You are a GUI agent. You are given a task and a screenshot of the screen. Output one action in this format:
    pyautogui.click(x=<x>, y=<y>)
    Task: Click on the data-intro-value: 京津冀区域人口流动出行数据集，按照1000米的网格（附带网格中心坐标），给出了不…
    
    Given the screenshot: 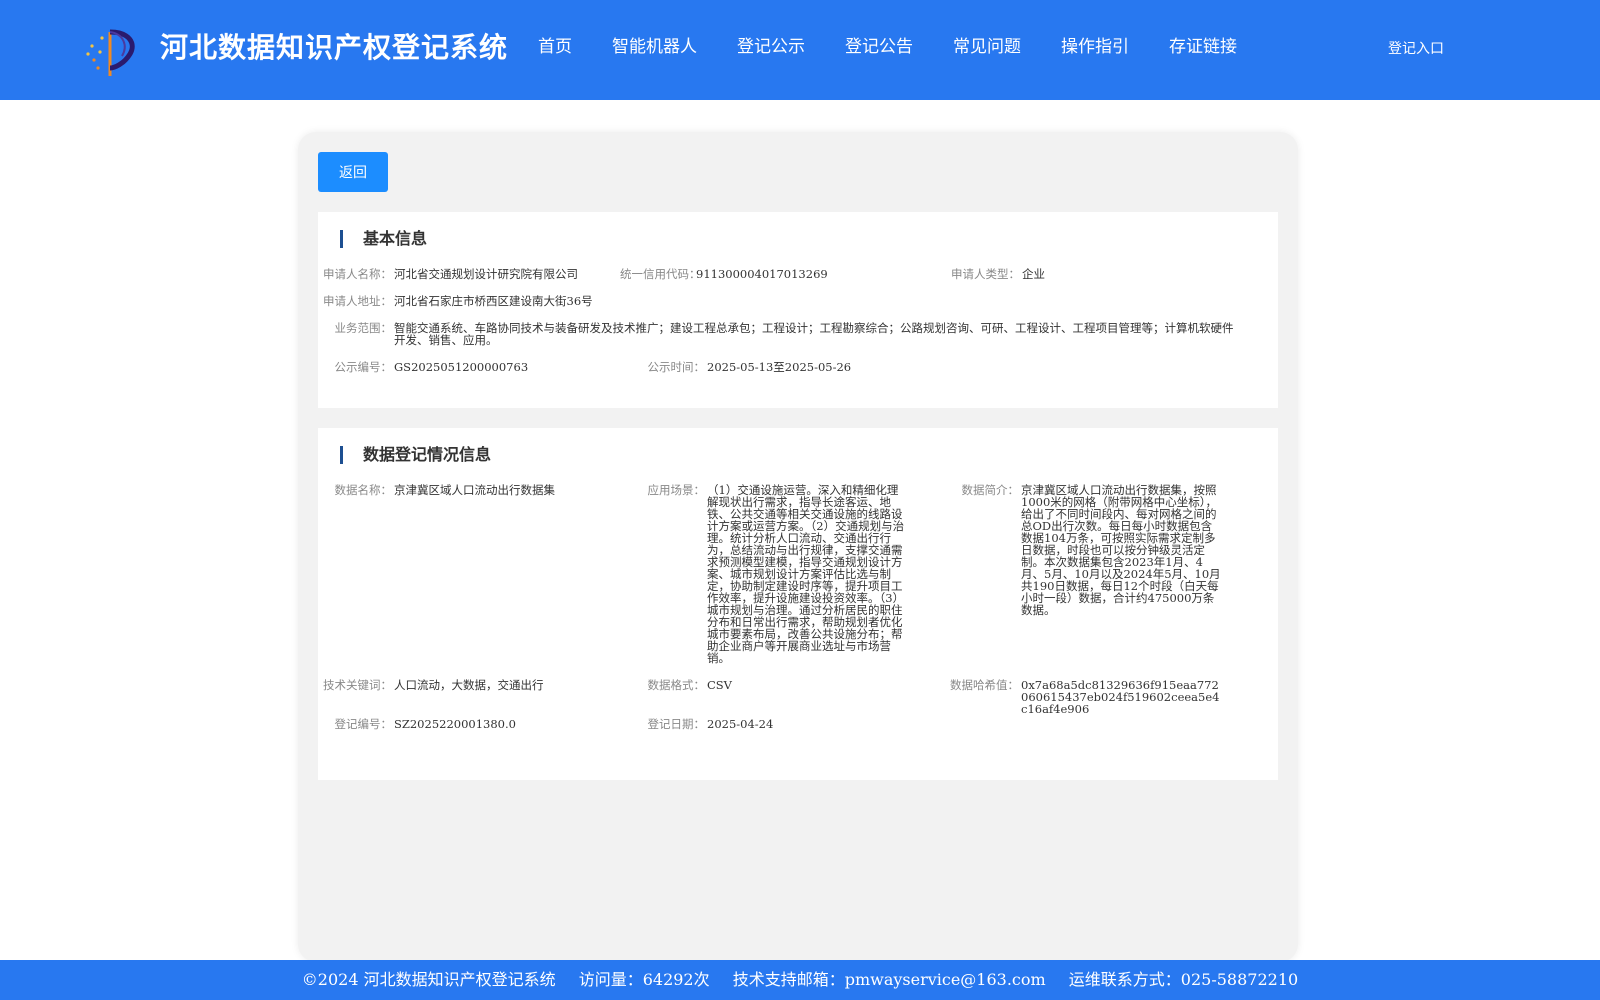 What is the action you would take?
    pyautogui.click(x=1121, y=550)
    